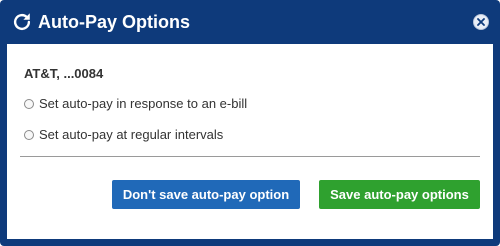 Image resolution: width=500 pixels, height=246 pixels. Describe the element at coordinates (114, 22) in the screenshot. I see `dialog-title: Auto-Pay Options` at that location.